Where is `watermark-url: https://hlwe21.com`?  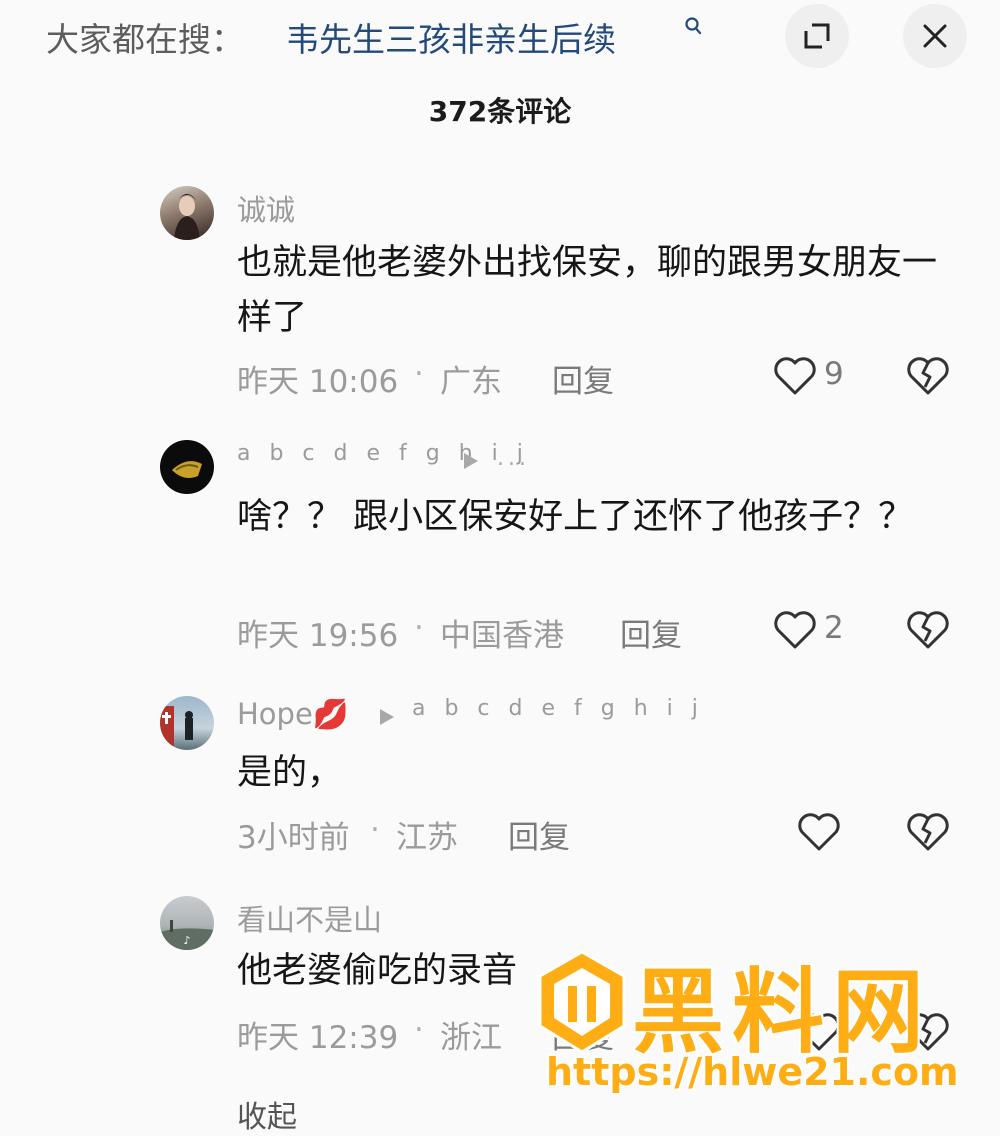 watermark-url: https://hlwe21.com is located at coordinates (752, 1072).